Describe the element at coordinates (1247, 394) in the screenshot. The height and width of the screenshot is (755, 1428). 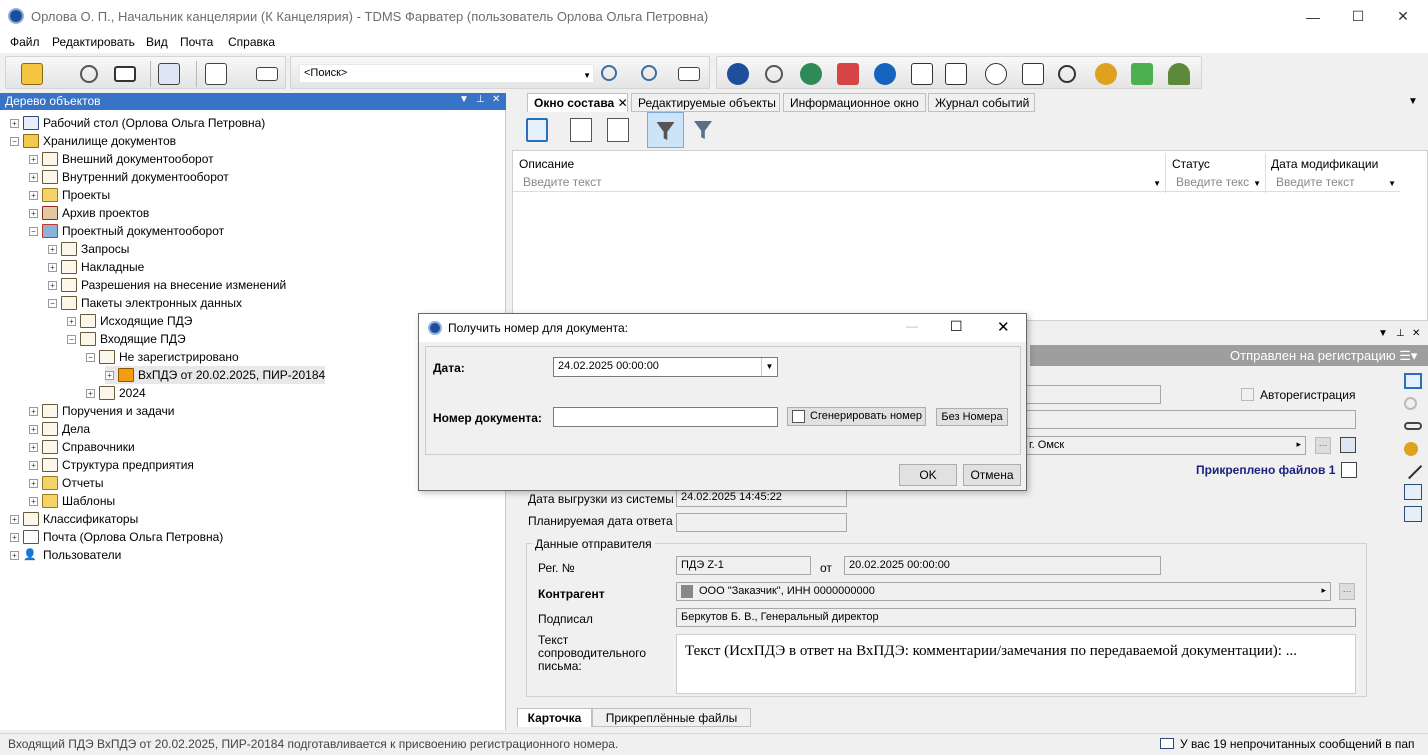
I see `autoreg-checkbox` at that location.